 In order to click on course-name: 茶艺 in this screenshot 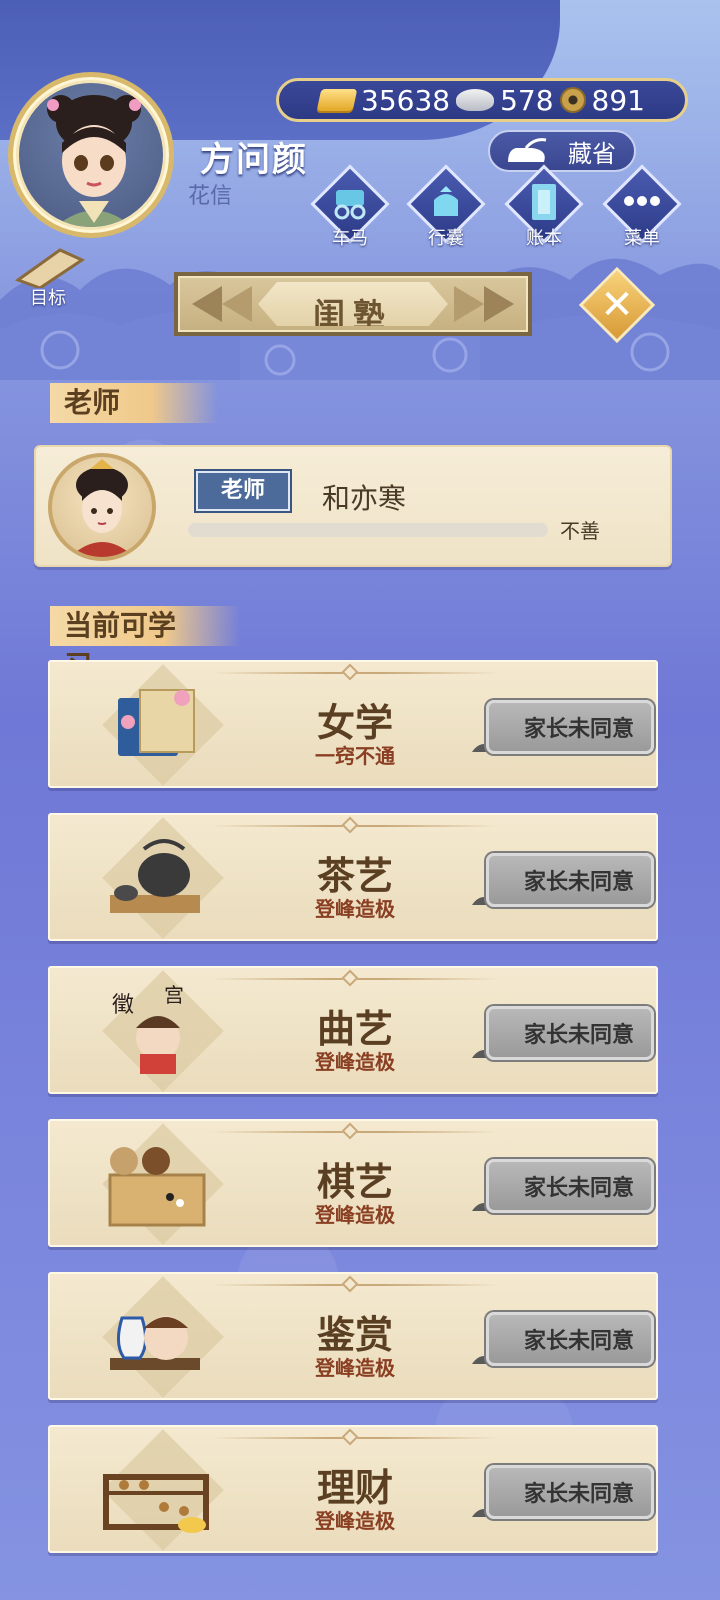, I will do `click(354, 875)`.